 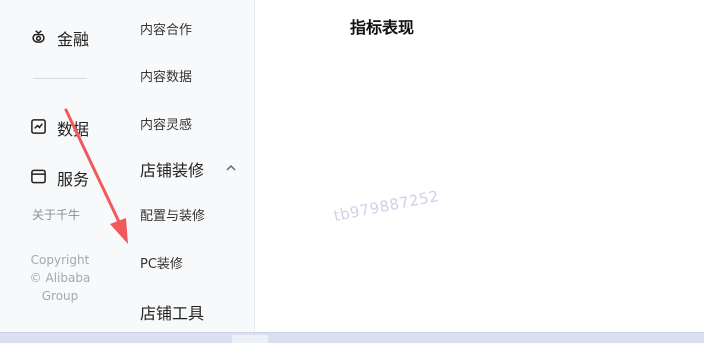 What do you see at coordinates (172, 214) in the screenshot?
I see `sub-item-config-decoration: 配置与装修` at bounding box center [172, 214].